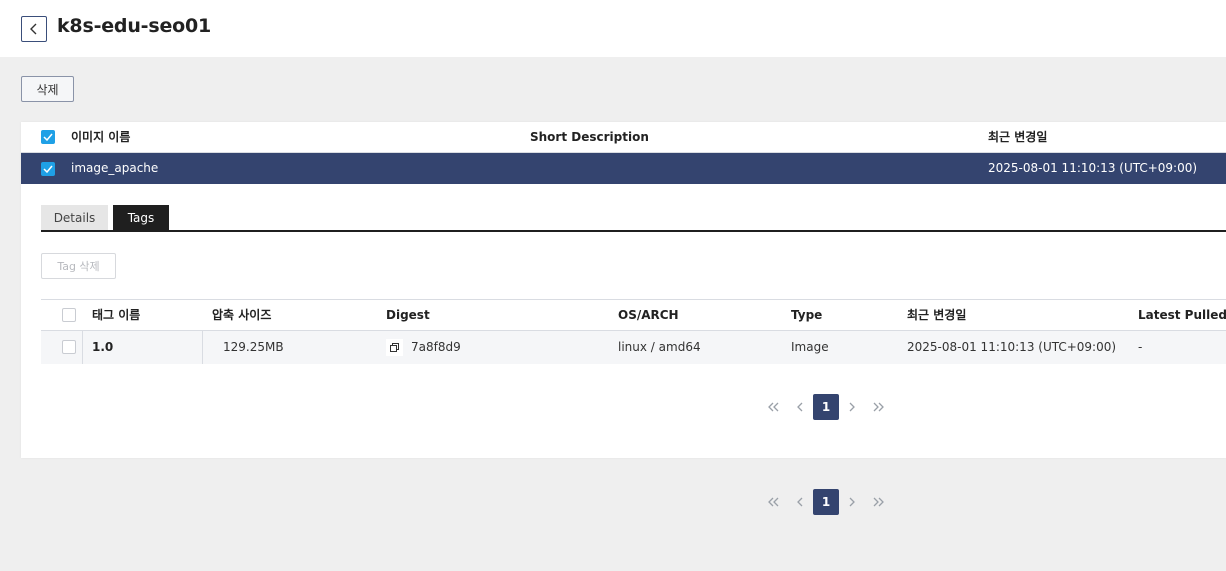 The width and height of the screenshot is (1226, 571). Describe the element at coordinates (436, 347) in the screenshot. I see `tag-digest: 7a8f8d9` at that location.